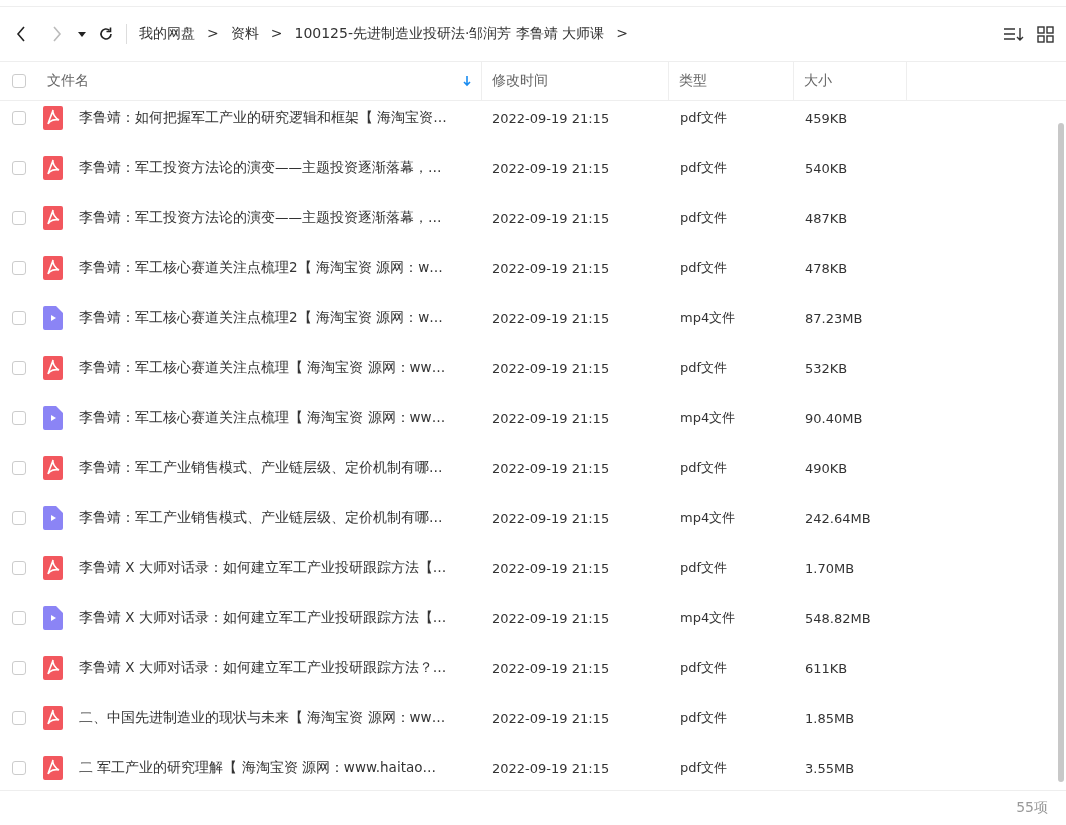 This screenshot has height=825, width=1066. I want to click on column-header: 修改时间, so click(520, 81).